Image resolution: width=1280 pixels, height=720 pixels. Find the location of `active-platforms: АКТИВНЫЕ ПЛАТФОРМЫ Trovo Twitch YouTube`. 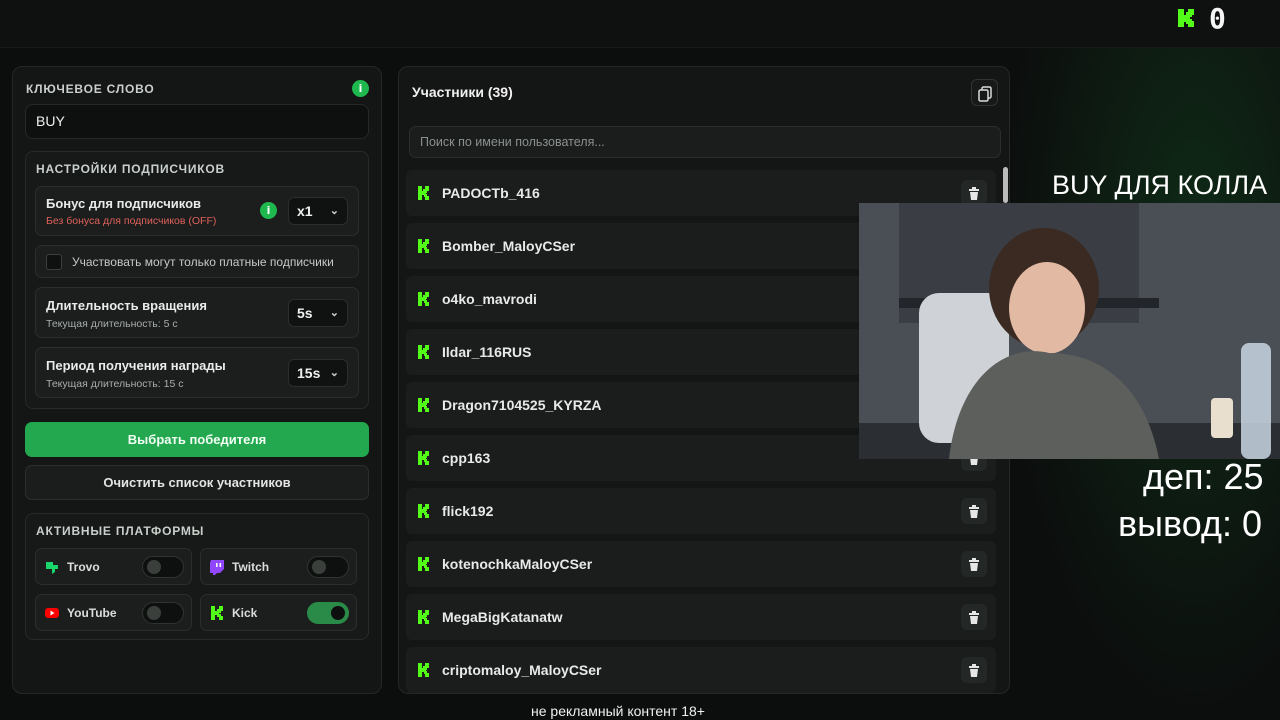

active-platforms: АКТИВНЫЕ ПЛАТФОРМЫ Trovo Twitch YouTube is located at coordinates (197, 576).